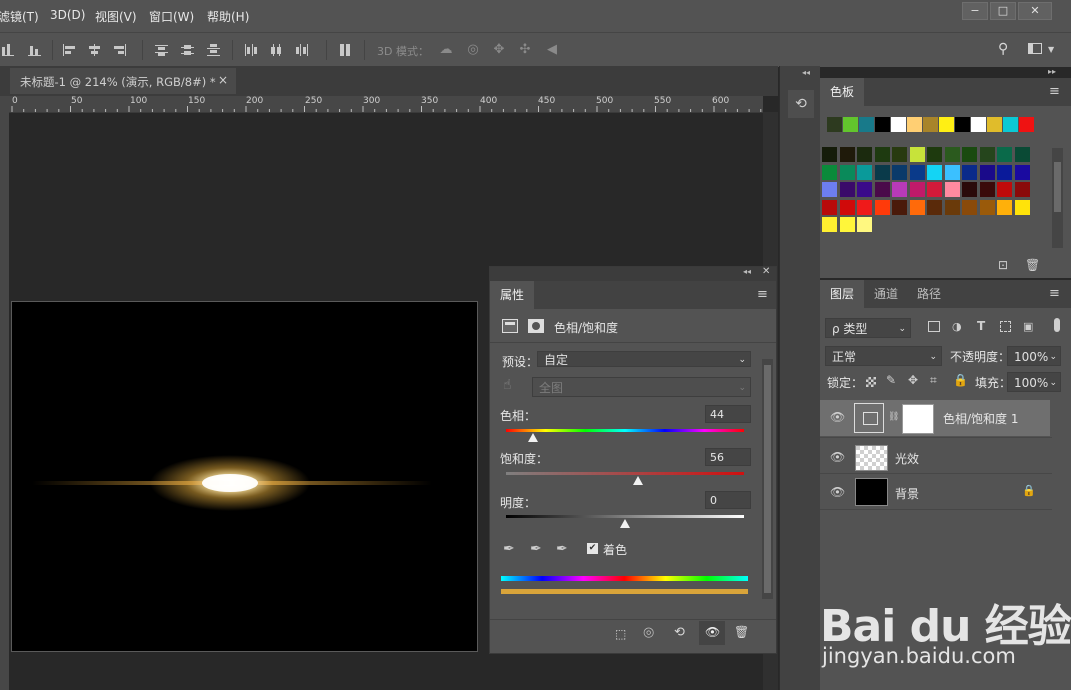 The width and height of the screenshot is (1071, 690). What do you see at coordinates (842, 92) in the screenshot?
I see `tab-swatches: 色板` at bounding box center [842, 92].